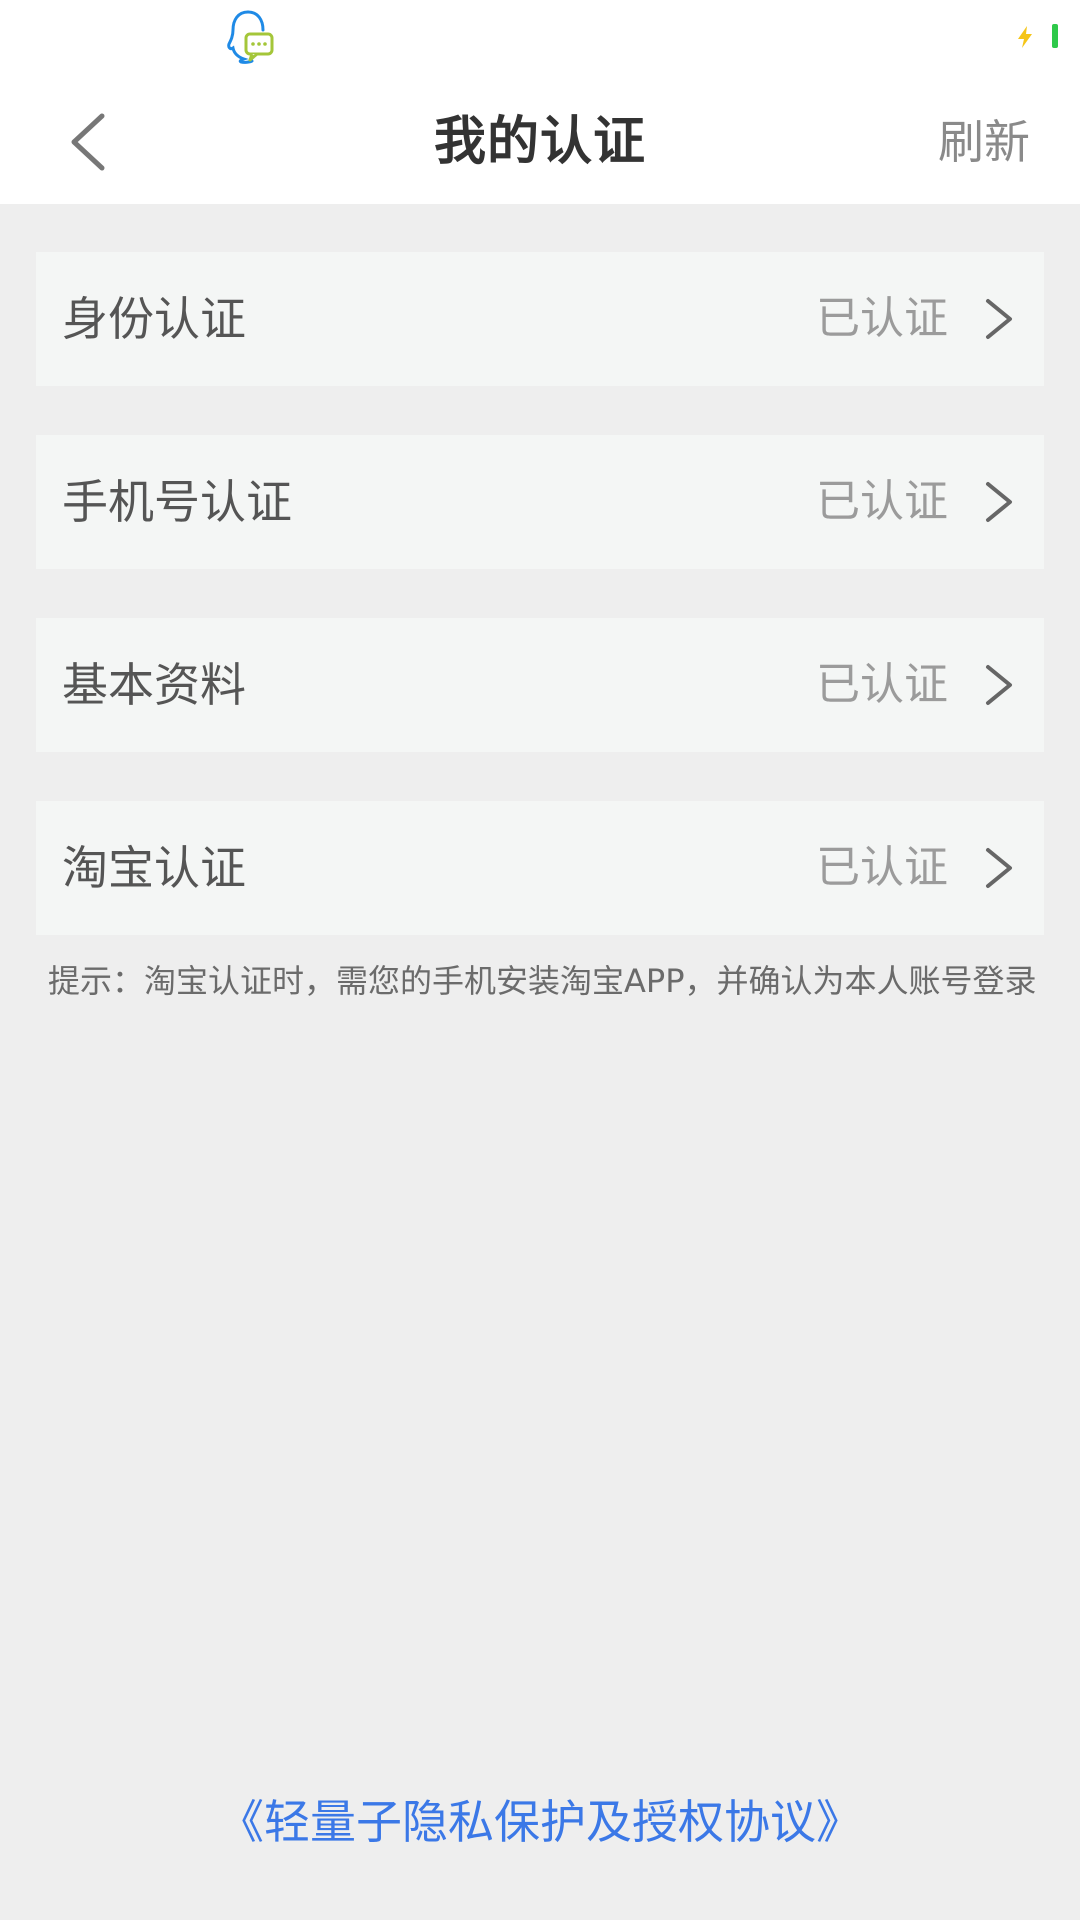  What do you see at coordinates (1025, 37) in the screenshot?
I see `lightning-icon` at bounding box center [1025, 37].